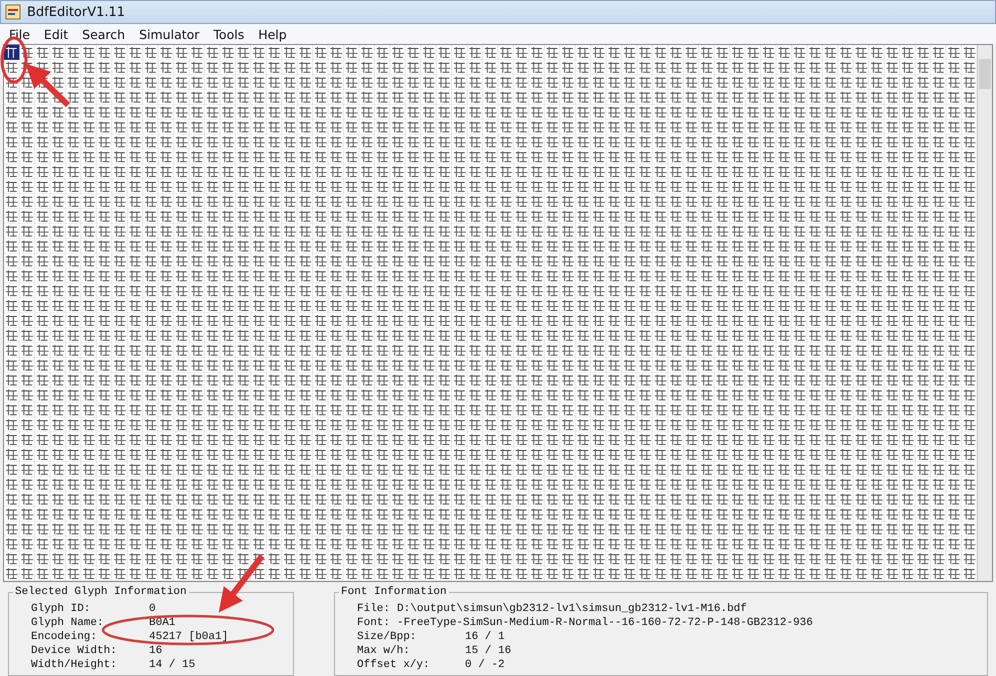 The width and height of the screenshot is (996, 676). What do you see at coordinates (572, 609) in the screenshot?
I see `field-value: D:\output\simsun\gb2312-lv1\simsun_gb2312-lv1-M16.bdf` at bounding box center [572, 609].